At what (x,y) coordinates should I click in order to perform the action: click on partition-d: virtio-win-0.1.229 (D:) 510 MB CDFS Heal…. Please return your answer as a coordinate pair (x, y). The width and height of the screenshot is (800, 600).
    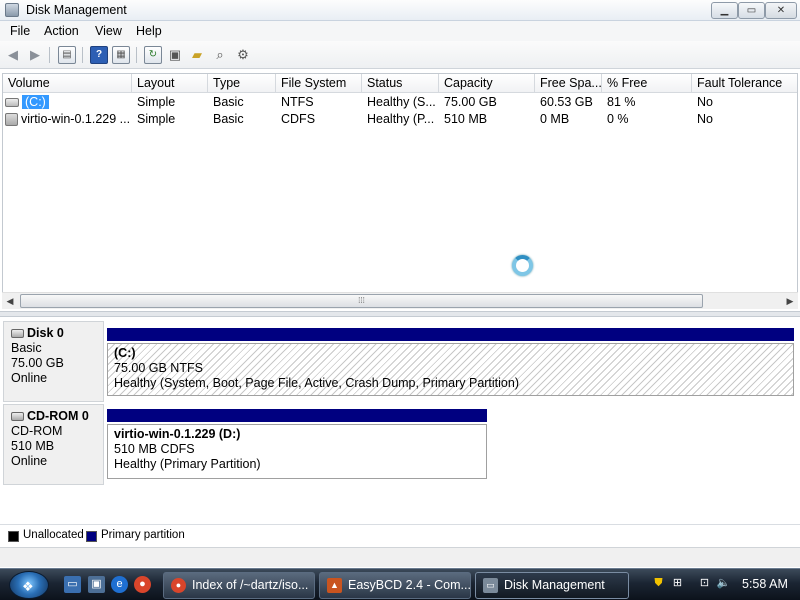
    Looking at the image, I should click on (297, 451).